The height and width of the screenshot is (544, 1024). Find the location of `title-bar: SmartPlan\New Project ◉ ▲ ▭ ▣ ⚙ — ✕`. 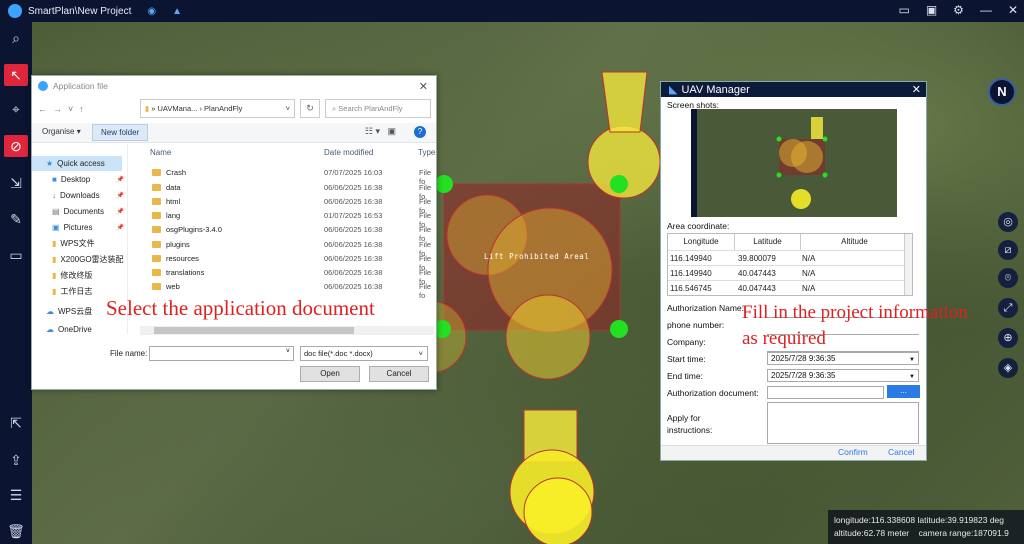

title-bar: SmartPlan\New Project ◉ ▲ ▭ ▣ ⚙ — ✕ is located at coordinates (512, 11).